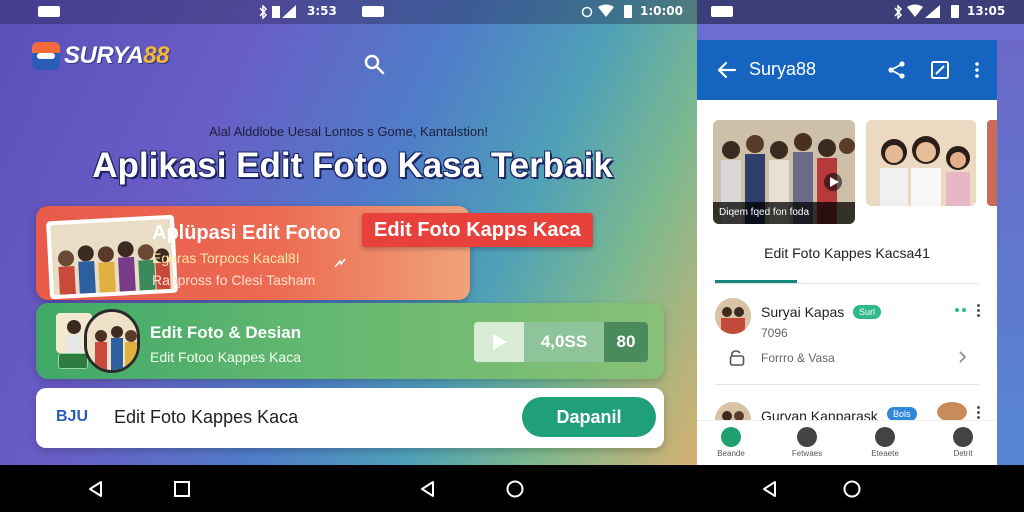  I want to click on alarm-icon, so click(587, 12).